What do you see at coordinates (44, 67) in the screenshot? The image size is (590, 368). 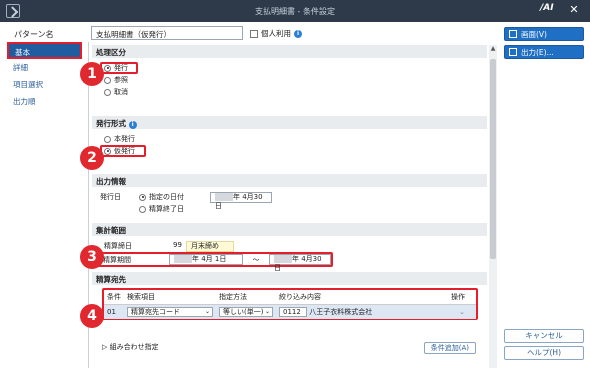 I see `sidebar-item-detail: 詳細` at bounding box center [44, 67].